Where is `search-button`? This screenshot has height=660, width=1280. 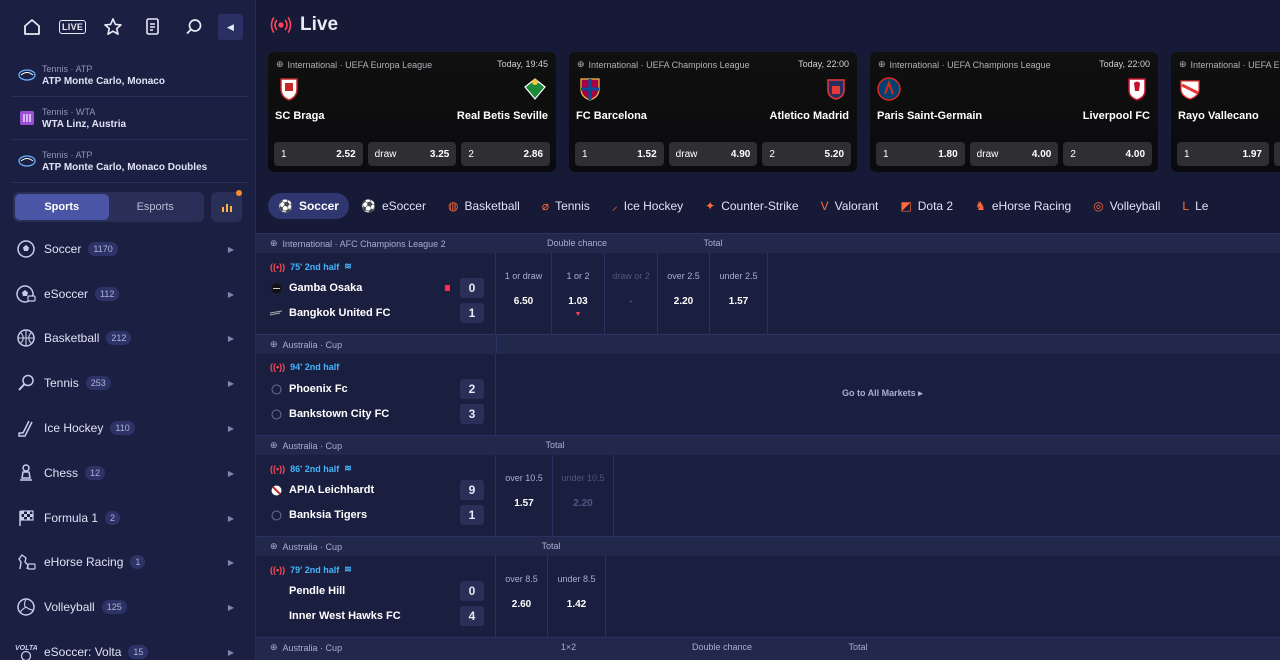 search-button is located at coordinates (194, 27).